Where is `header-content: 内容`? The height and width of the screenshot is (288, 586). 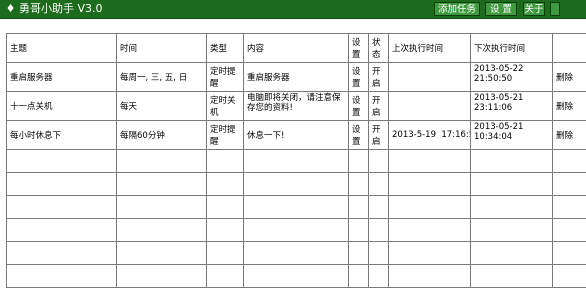 header-content: 内容 is located at coordinates (296, 48).